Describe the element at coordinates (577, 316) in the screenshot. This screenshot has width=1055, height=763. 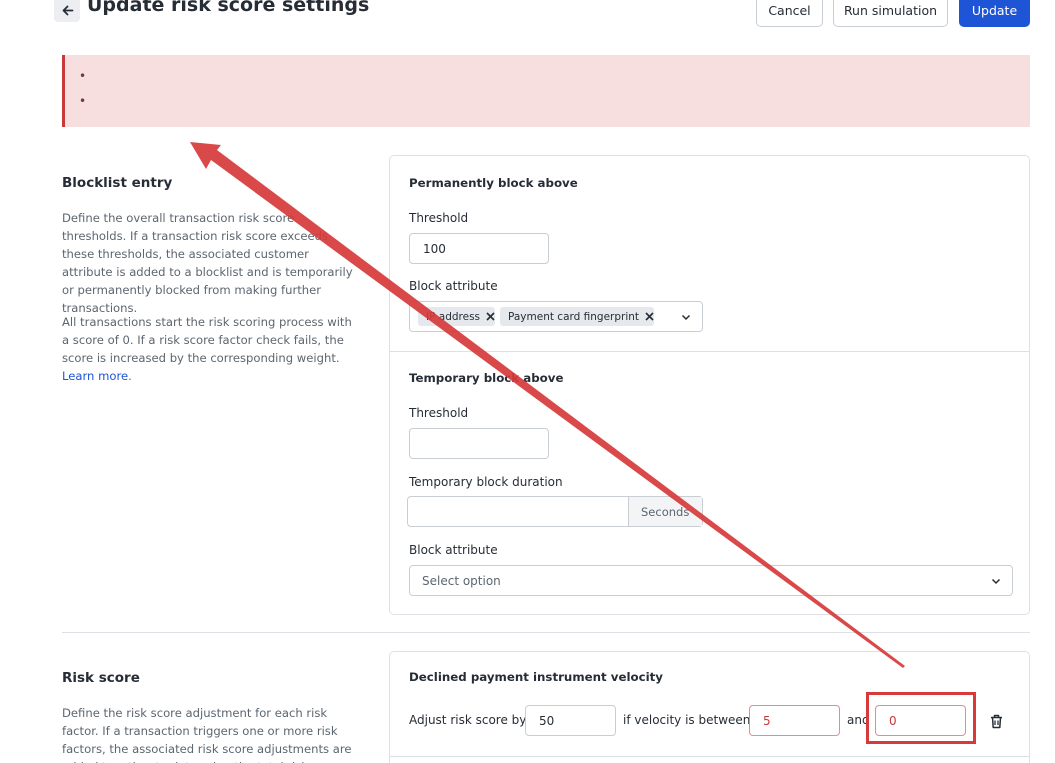
I see `tag-payment-card-fingerprint: Payment card fingerprint` at that location.